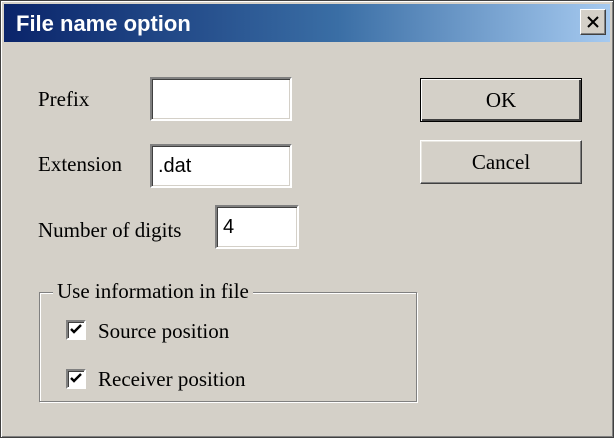  Describe the element at coordinates (501, 100) in the screenshot. I see `ok-button: OK` at that location.